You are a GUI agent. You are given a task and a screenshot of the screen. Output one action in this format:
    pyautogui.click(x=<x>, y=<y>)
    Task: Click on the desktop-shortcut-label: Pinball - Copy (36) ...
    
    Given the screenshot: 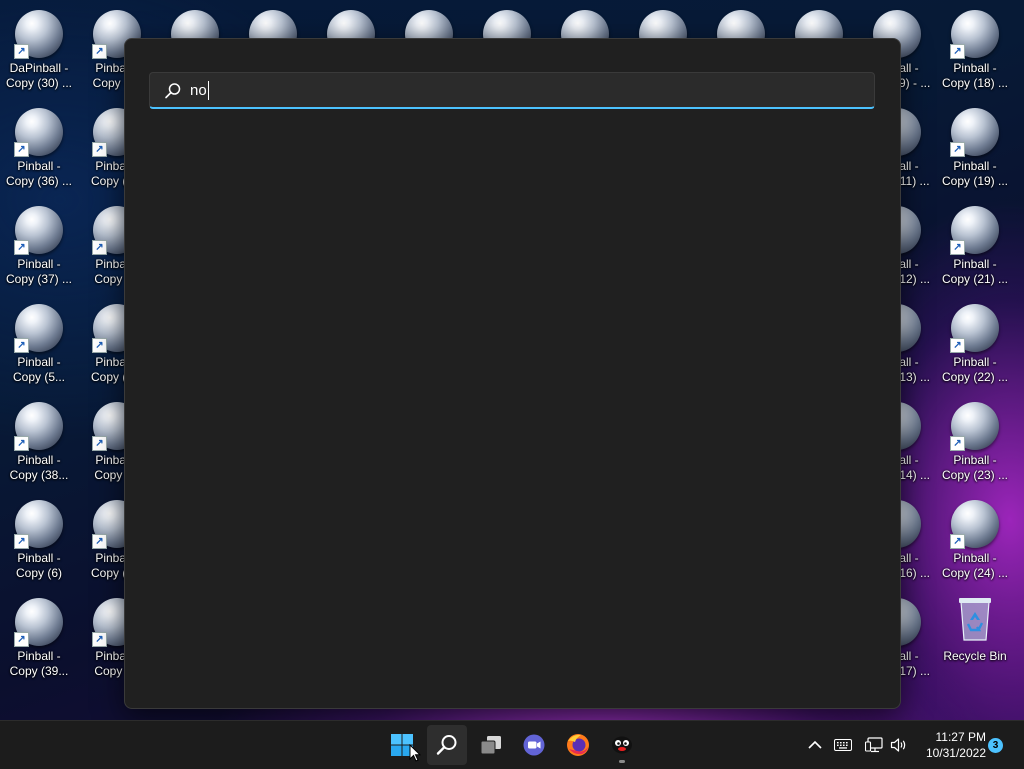 What is the action you would take?
    pyautogui.click(x=39, y=173)
    